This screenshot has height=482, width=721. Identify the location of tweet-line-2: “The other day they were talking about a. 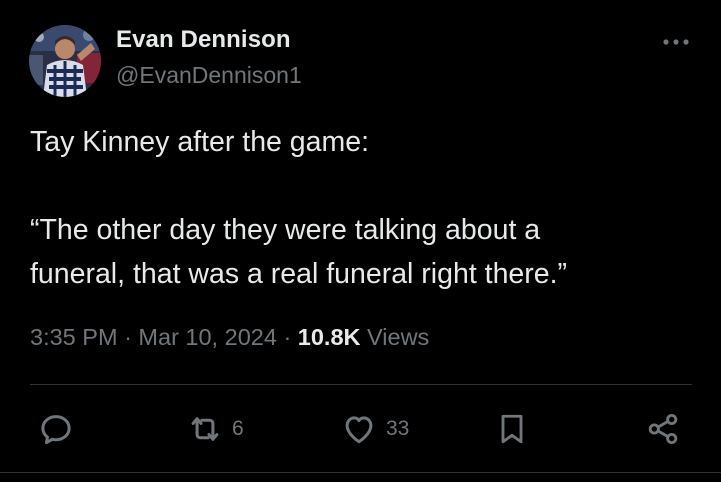
(285, 230).